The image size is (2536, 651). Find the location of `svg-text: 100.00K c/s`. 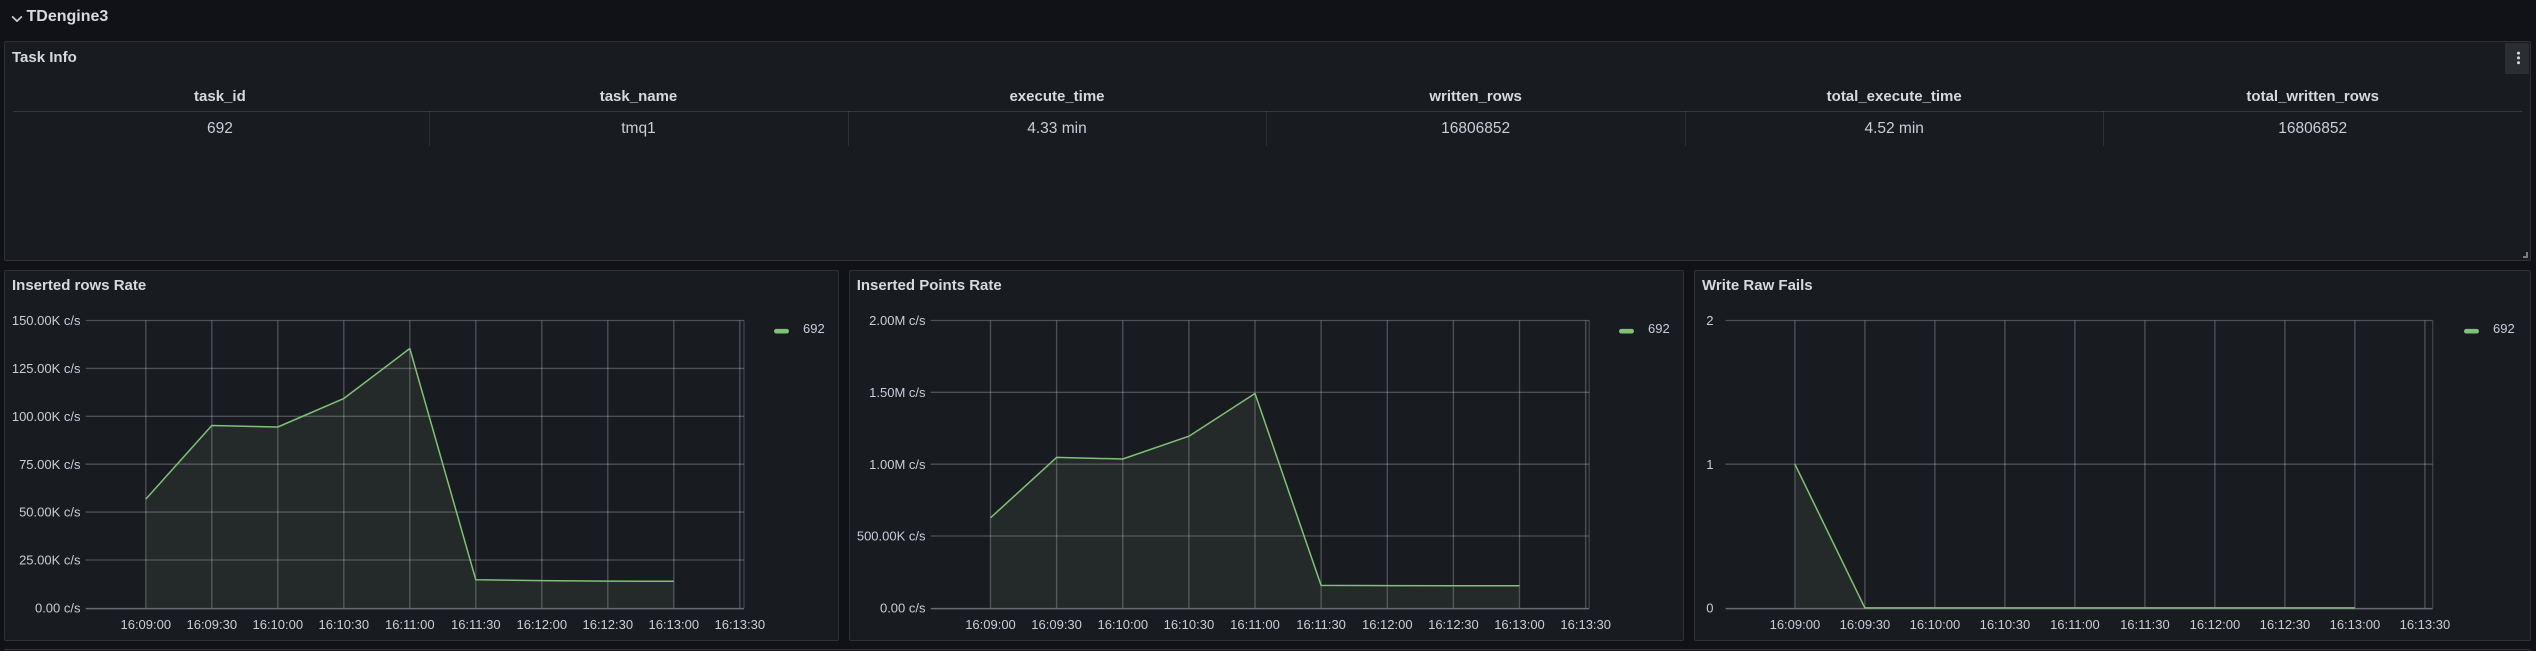

svg-text: 100.00K c/s is located at coordinates (46, 415).